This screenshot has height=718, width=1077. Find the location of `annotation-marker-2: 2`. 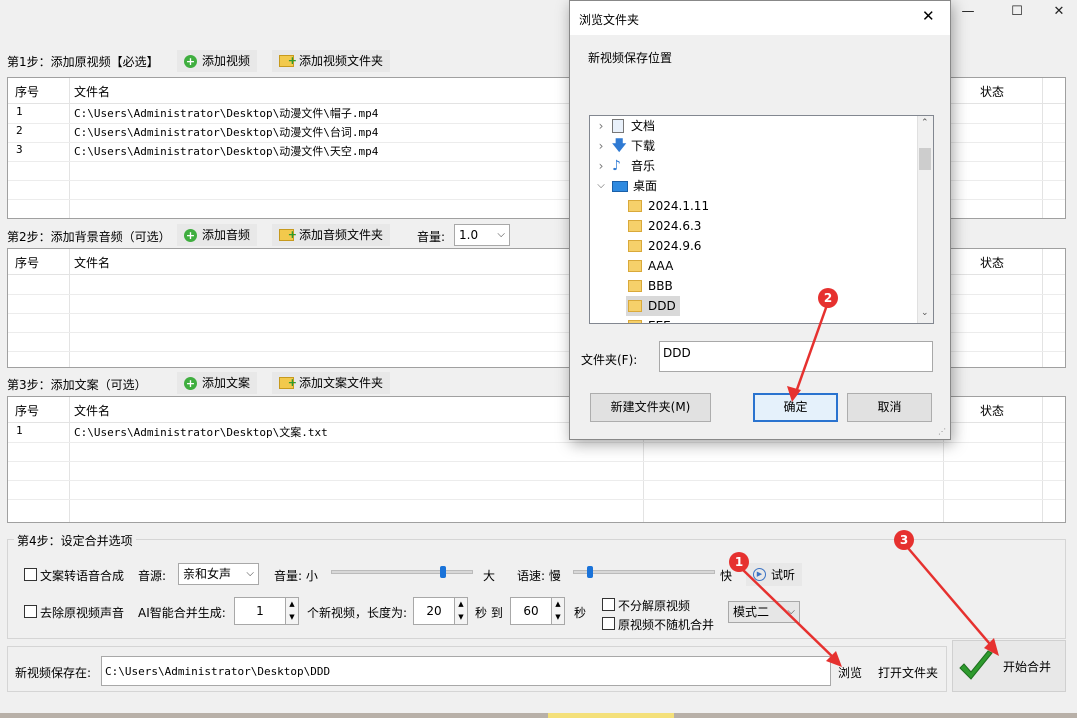

annotation-marker-2: 2 is located at coordinates (828, 298).